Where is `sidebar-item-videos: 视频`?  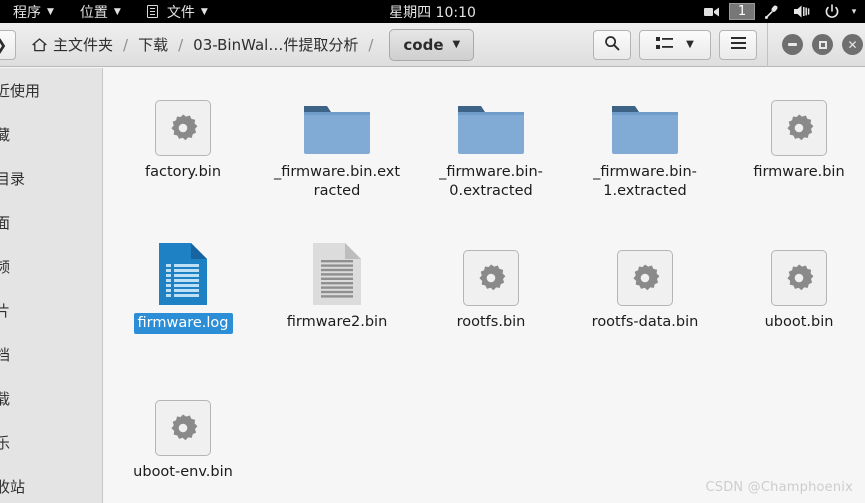
sidebar-item-videos: 视频 is located at coordinates (51, 266).